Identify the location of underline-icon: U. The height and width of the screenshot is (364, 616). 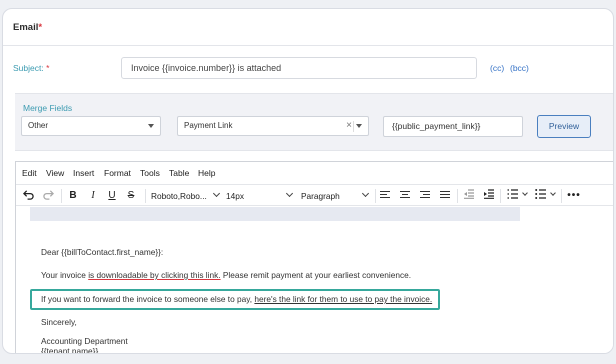
(112, 196).